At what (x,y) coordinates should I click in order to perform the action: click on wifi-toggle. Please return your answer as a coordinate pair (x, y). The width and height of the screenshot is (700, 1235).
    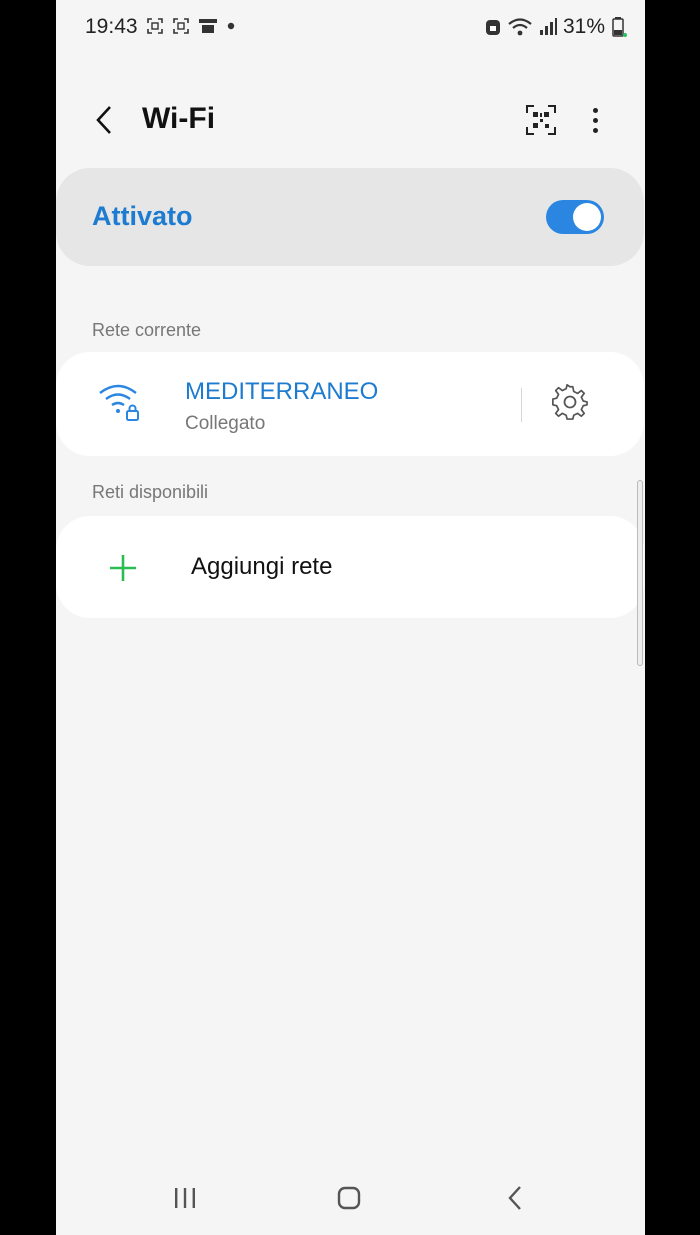
    Looking at the image, I should click on (575, 217).